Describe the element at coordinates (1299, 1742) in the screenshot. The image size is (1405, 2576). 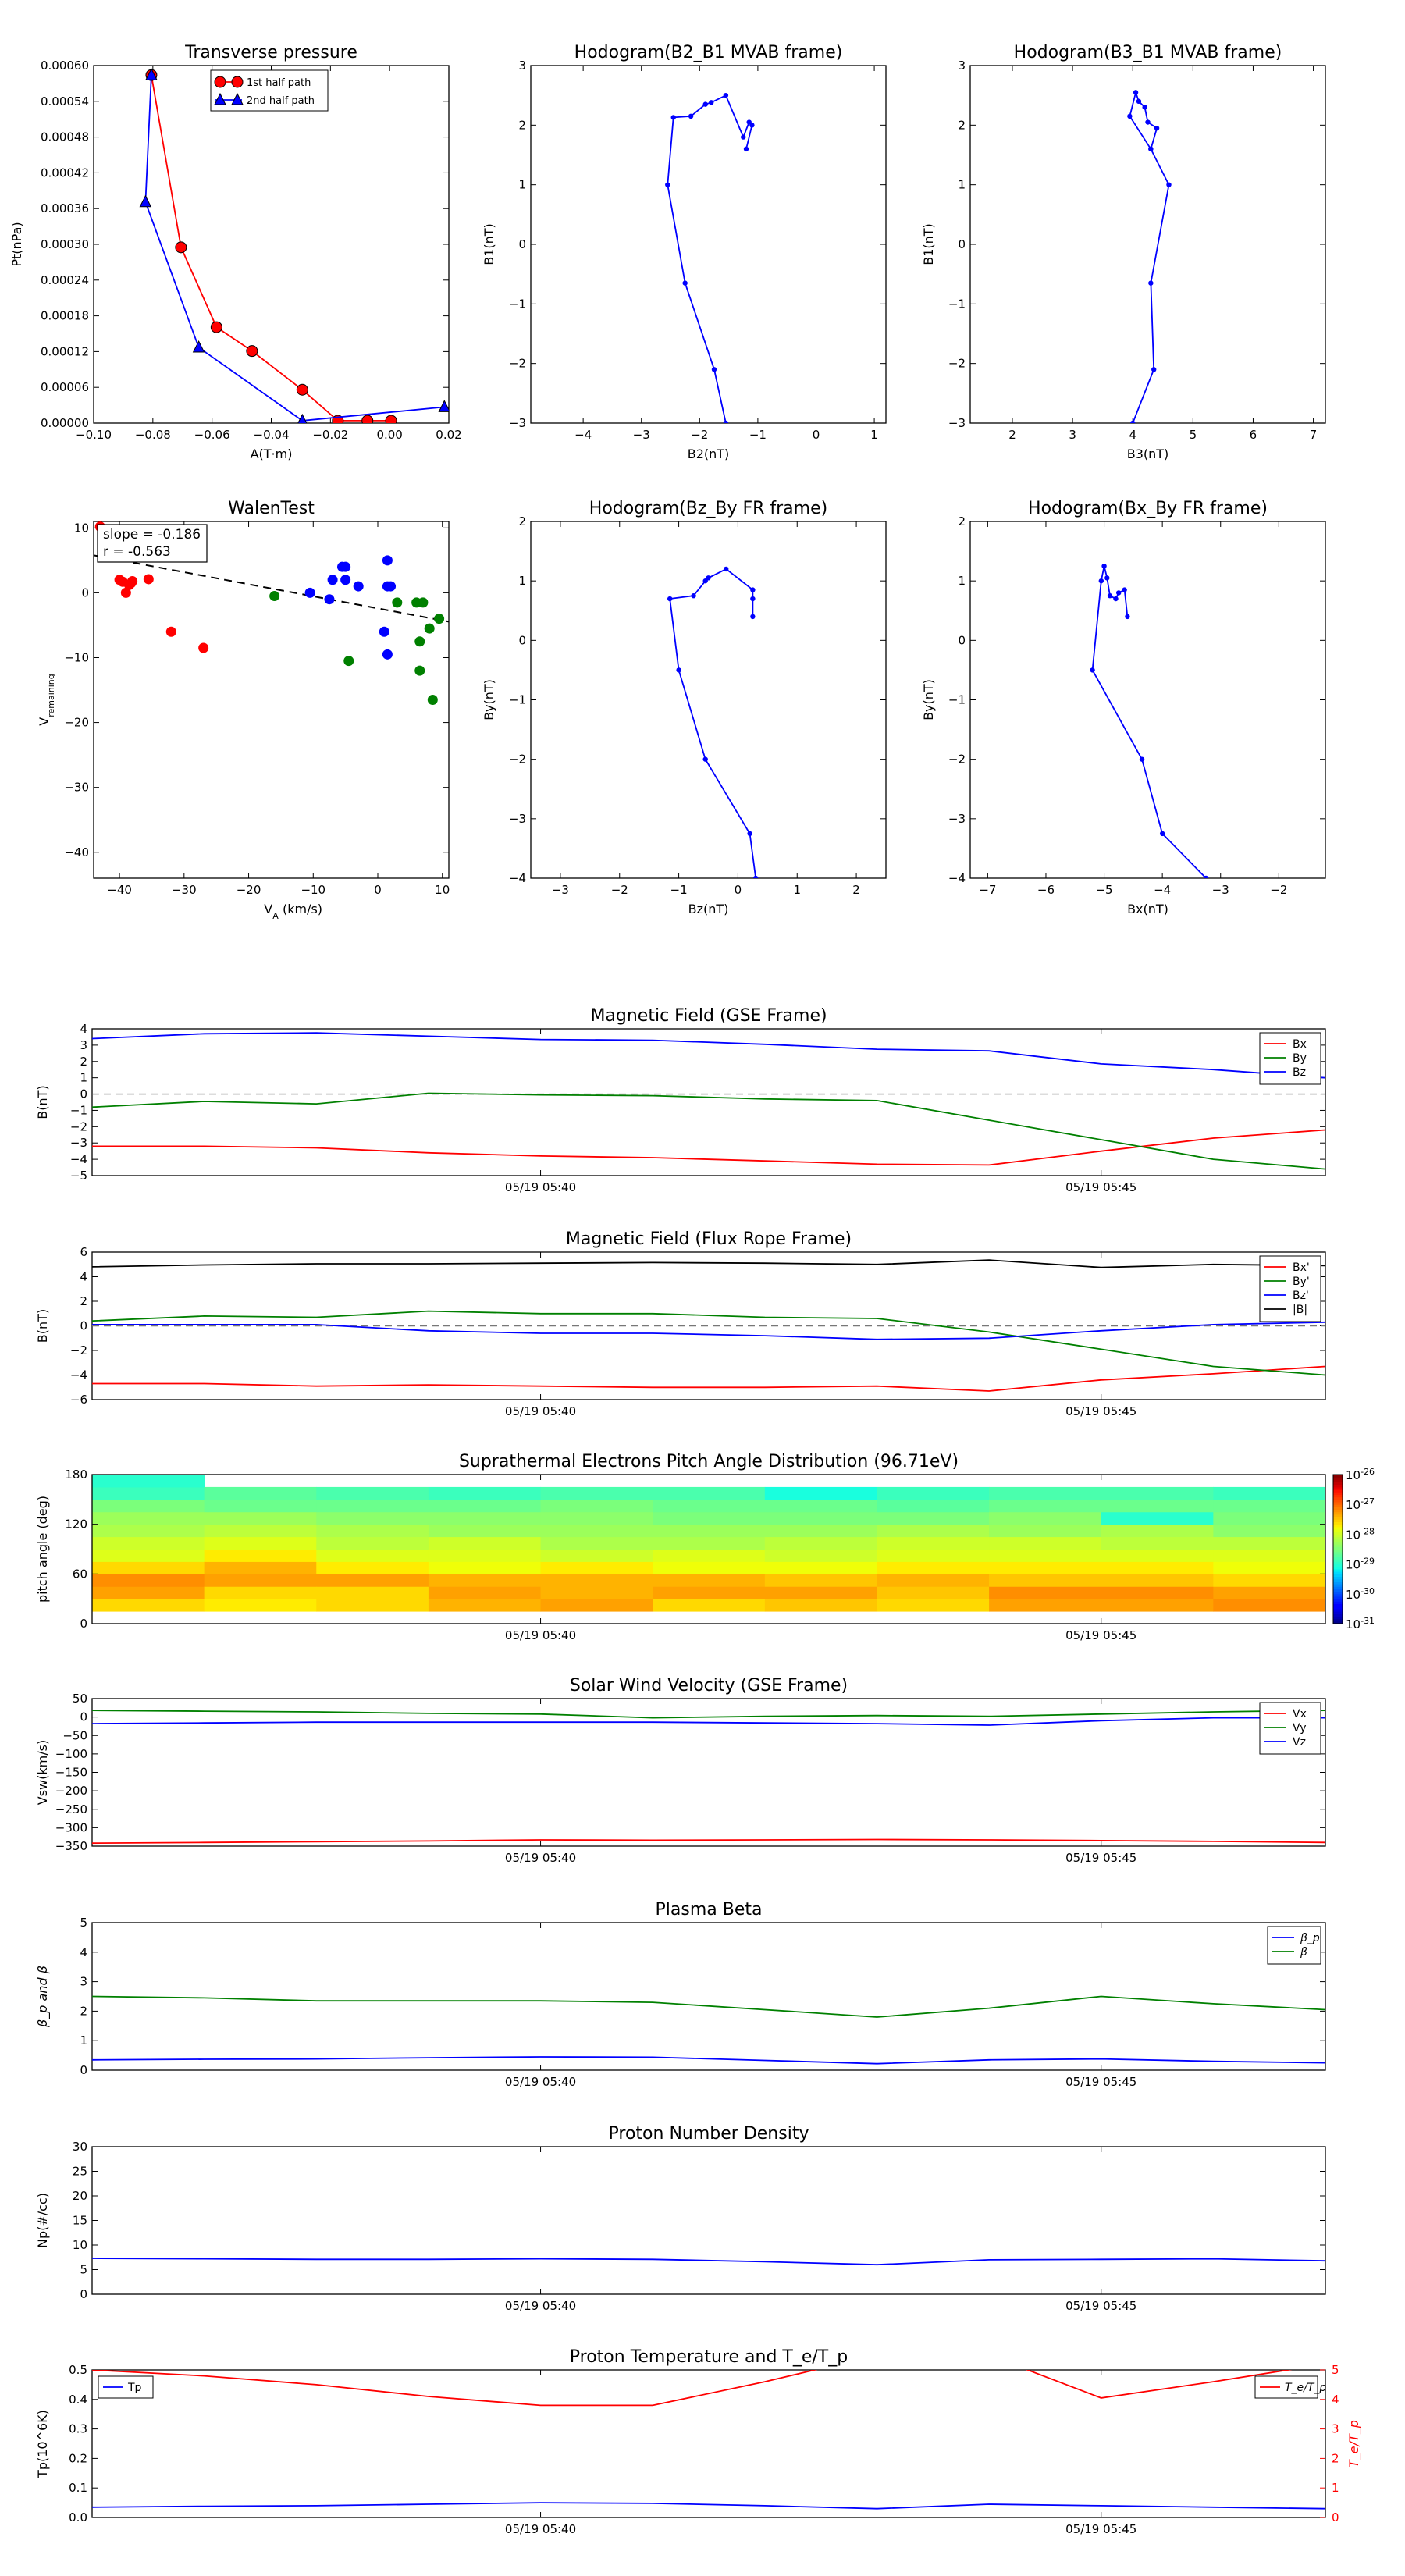
I see `legend-label: Vz` at that location.